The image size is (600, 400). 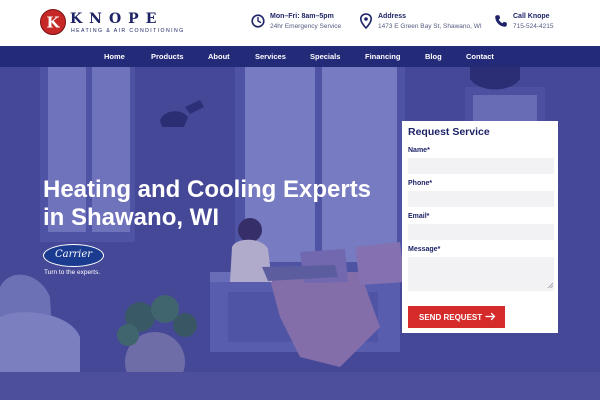 What do you see at coordinates (306, 26) in the screenshot?
I see `hours-subtitle: 24hr Emergency Service` at bounding box center [306, 26].